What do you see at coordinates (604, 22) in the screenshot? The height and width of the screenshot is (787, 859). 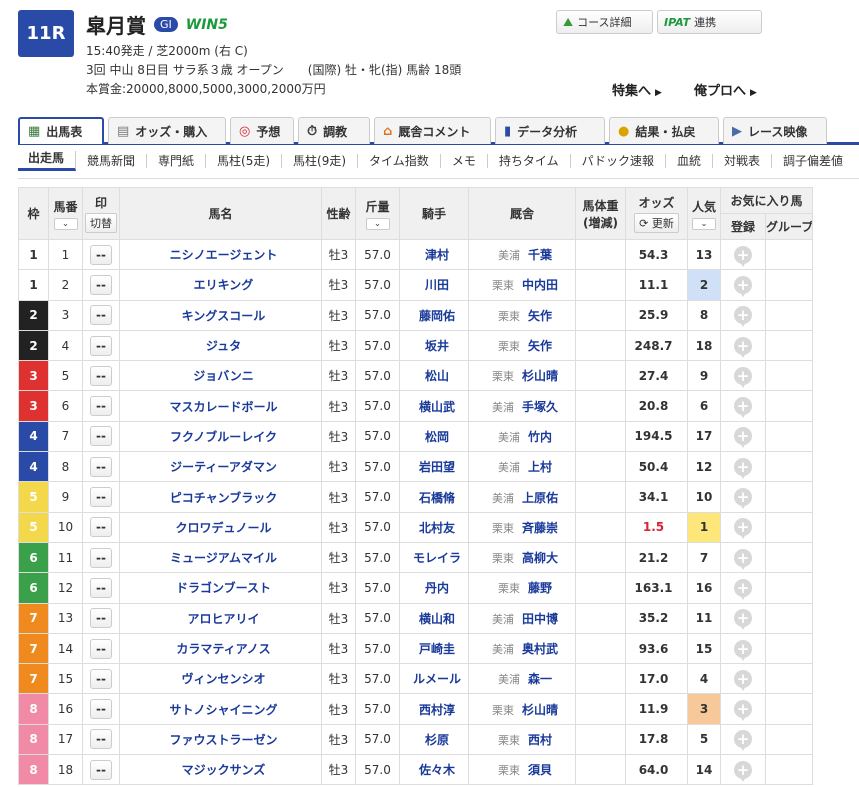 I see `course-detail-button: ⛰ コース詳細` at bounding box center [604, 22].